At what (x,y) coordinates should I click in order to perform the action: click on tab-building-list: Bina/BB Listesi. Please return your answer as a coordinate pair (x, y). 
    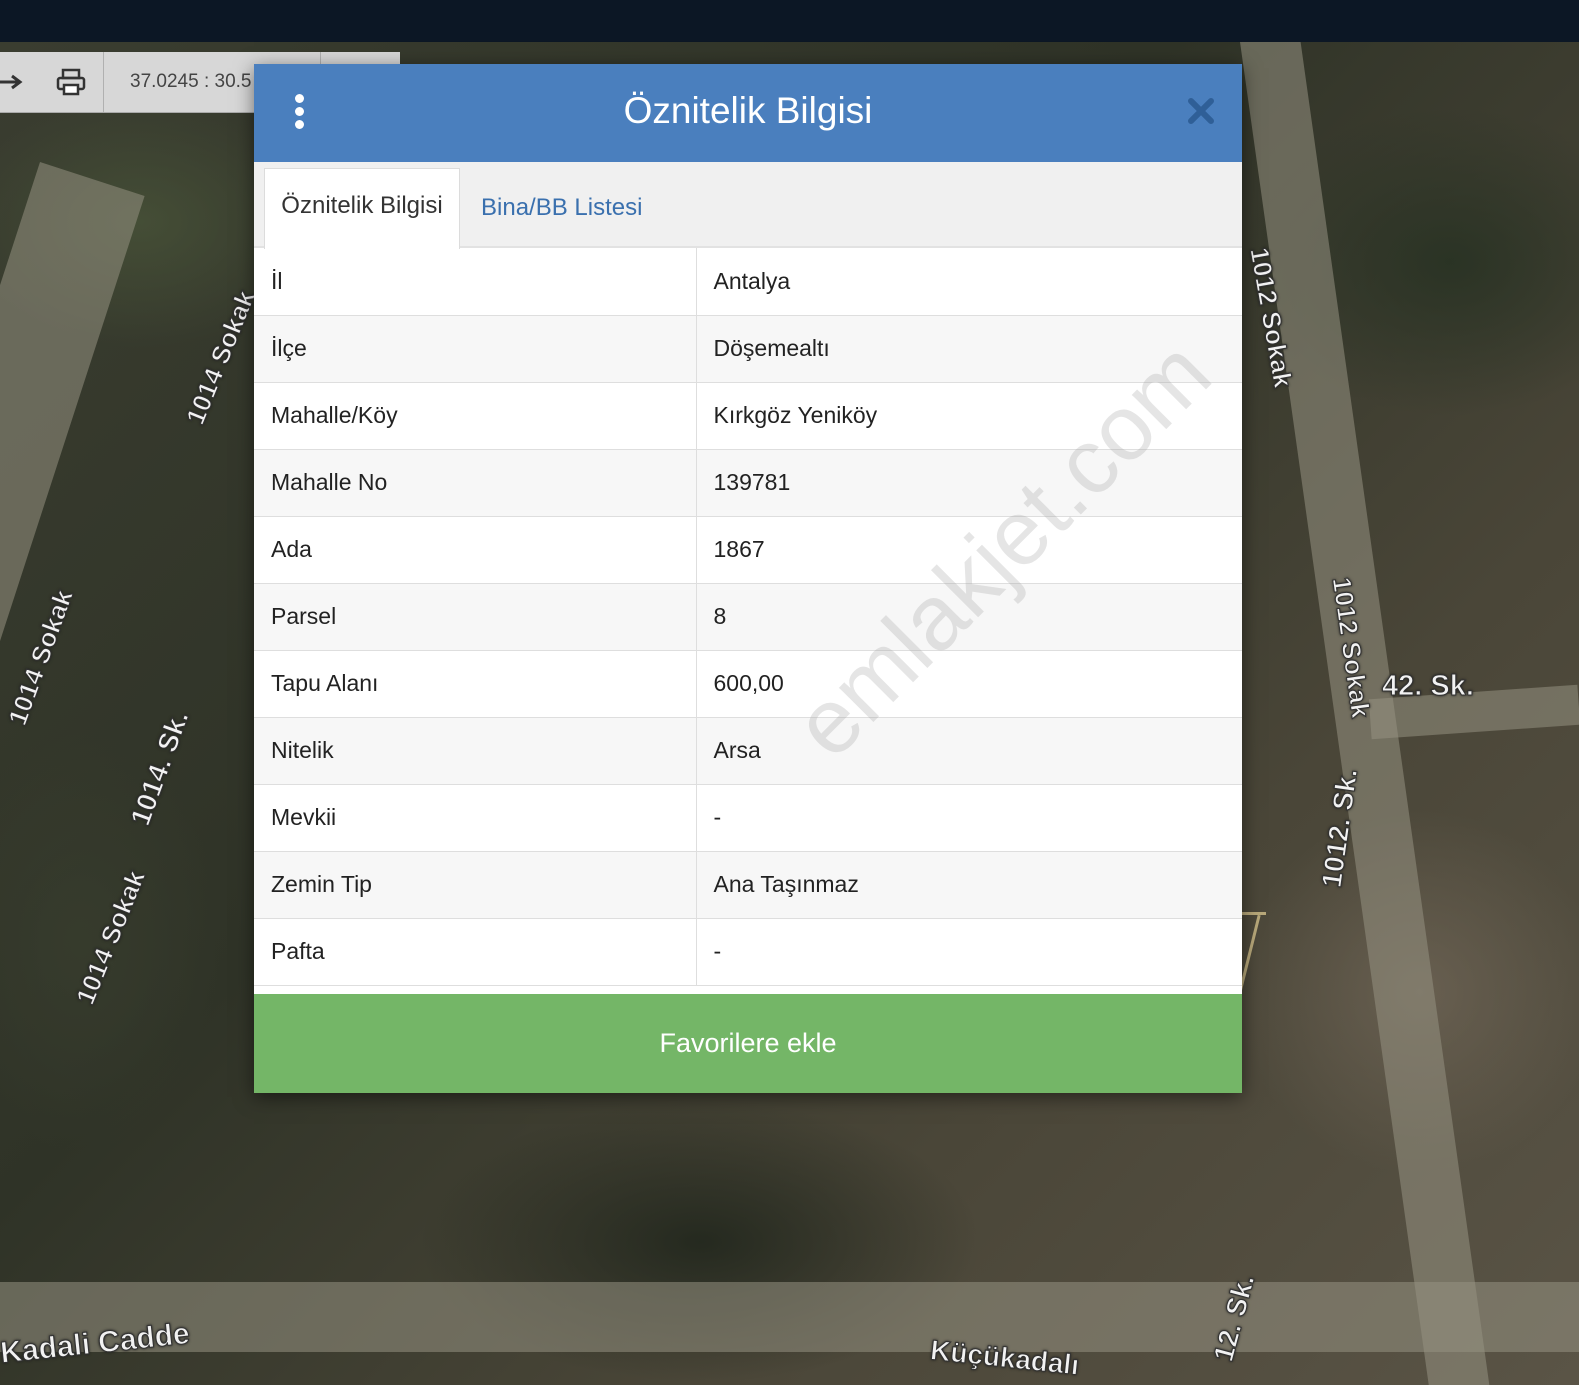
    Looking at the image, I should click on (561, 208).